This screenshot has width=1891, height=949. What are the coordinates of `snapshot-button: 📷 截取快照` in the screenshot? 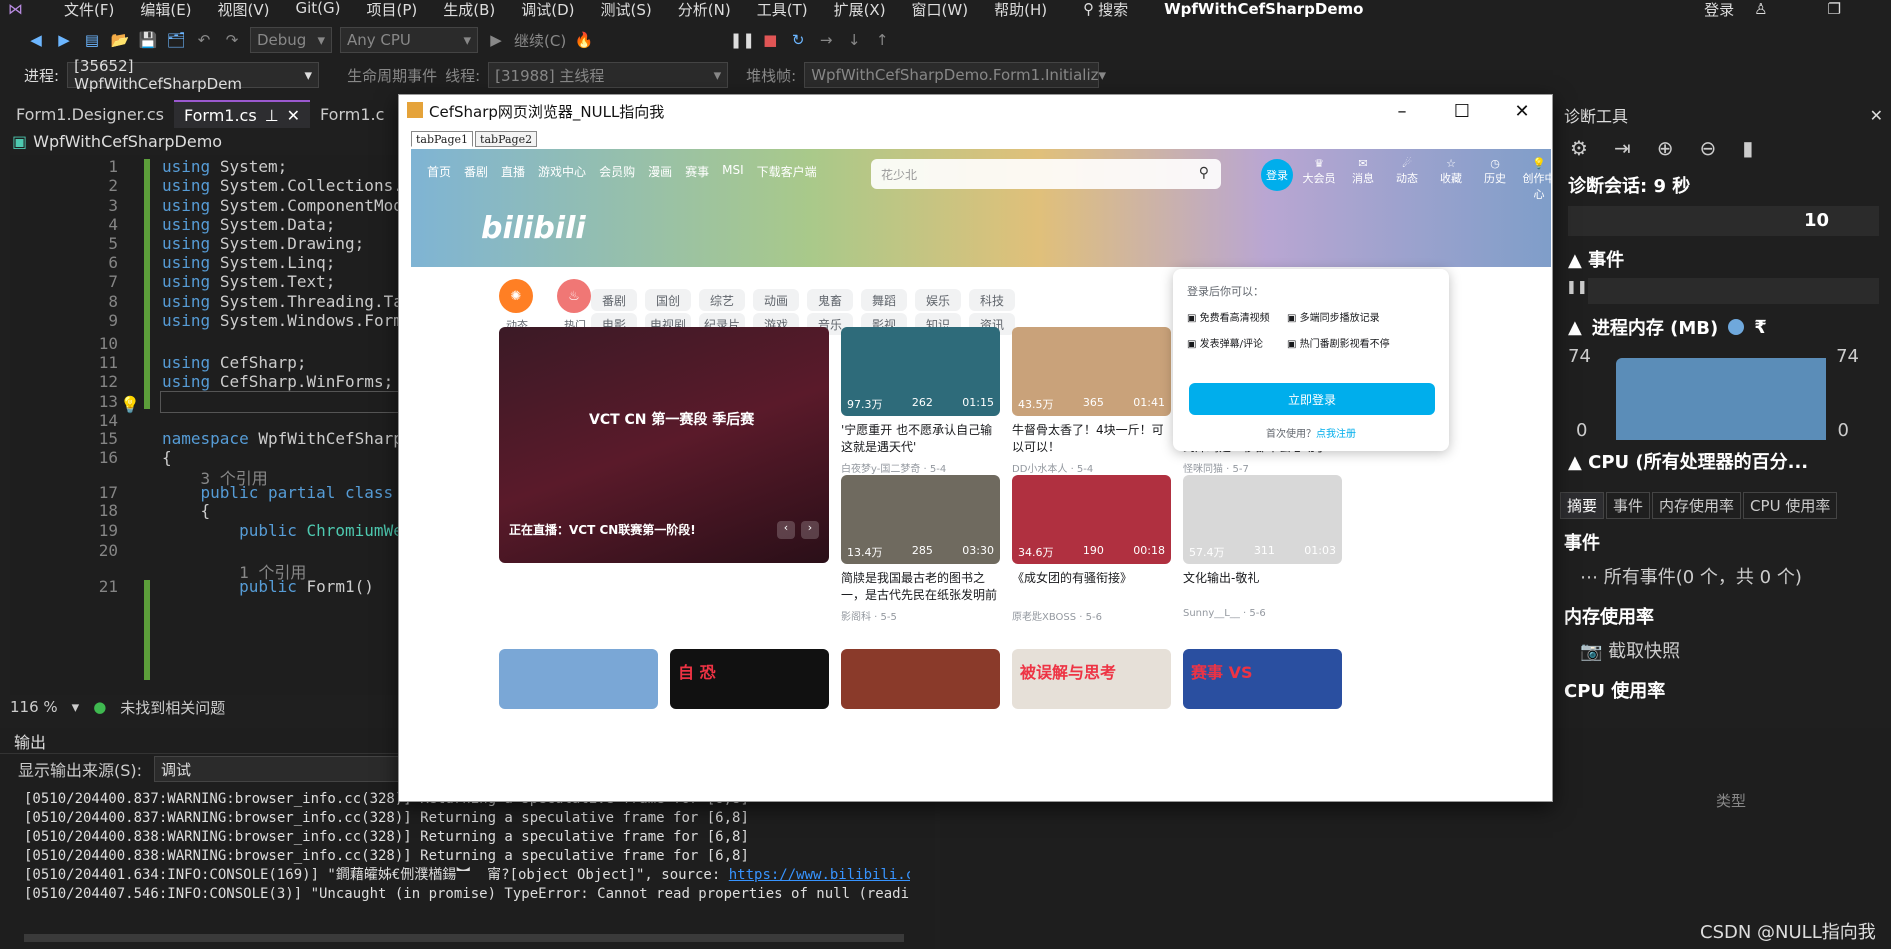 It's located at (1723, 650).